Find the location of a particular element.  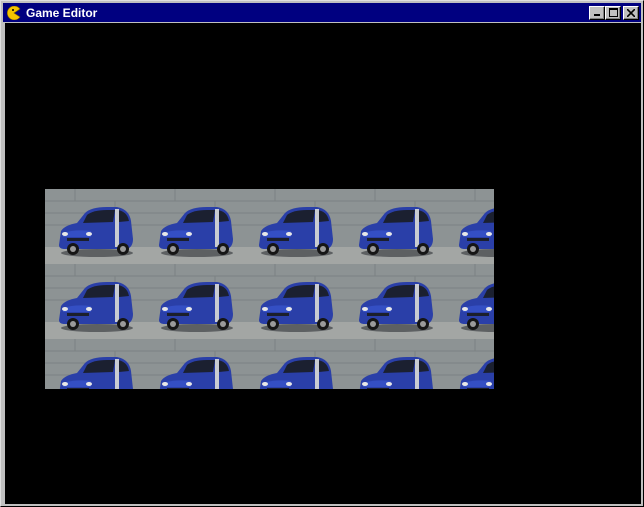

window-controls is located at coordinates (614, 12).